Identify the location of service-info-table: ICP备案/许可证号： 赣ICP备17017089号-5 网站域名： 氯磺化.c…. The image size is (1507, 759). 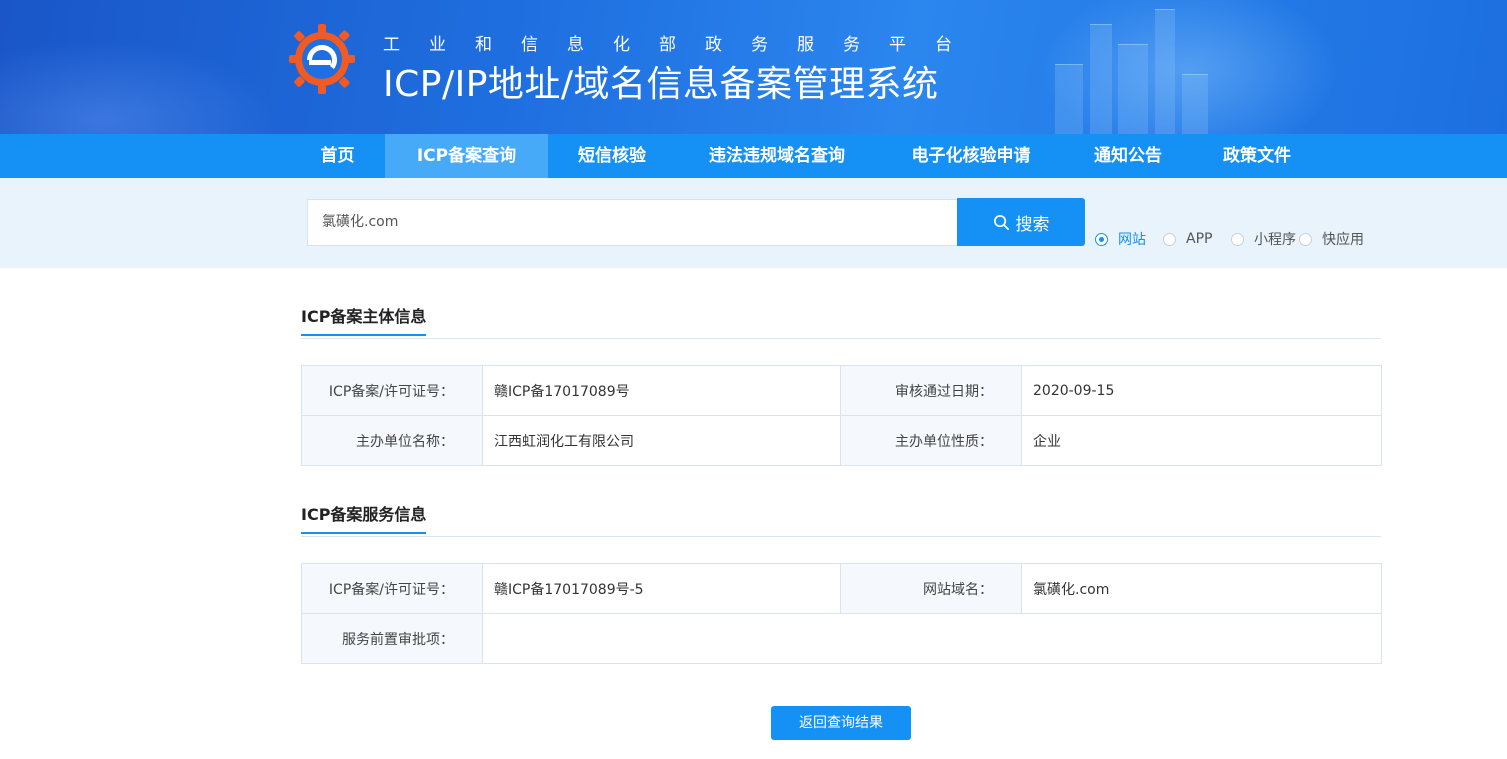
(841, 613).